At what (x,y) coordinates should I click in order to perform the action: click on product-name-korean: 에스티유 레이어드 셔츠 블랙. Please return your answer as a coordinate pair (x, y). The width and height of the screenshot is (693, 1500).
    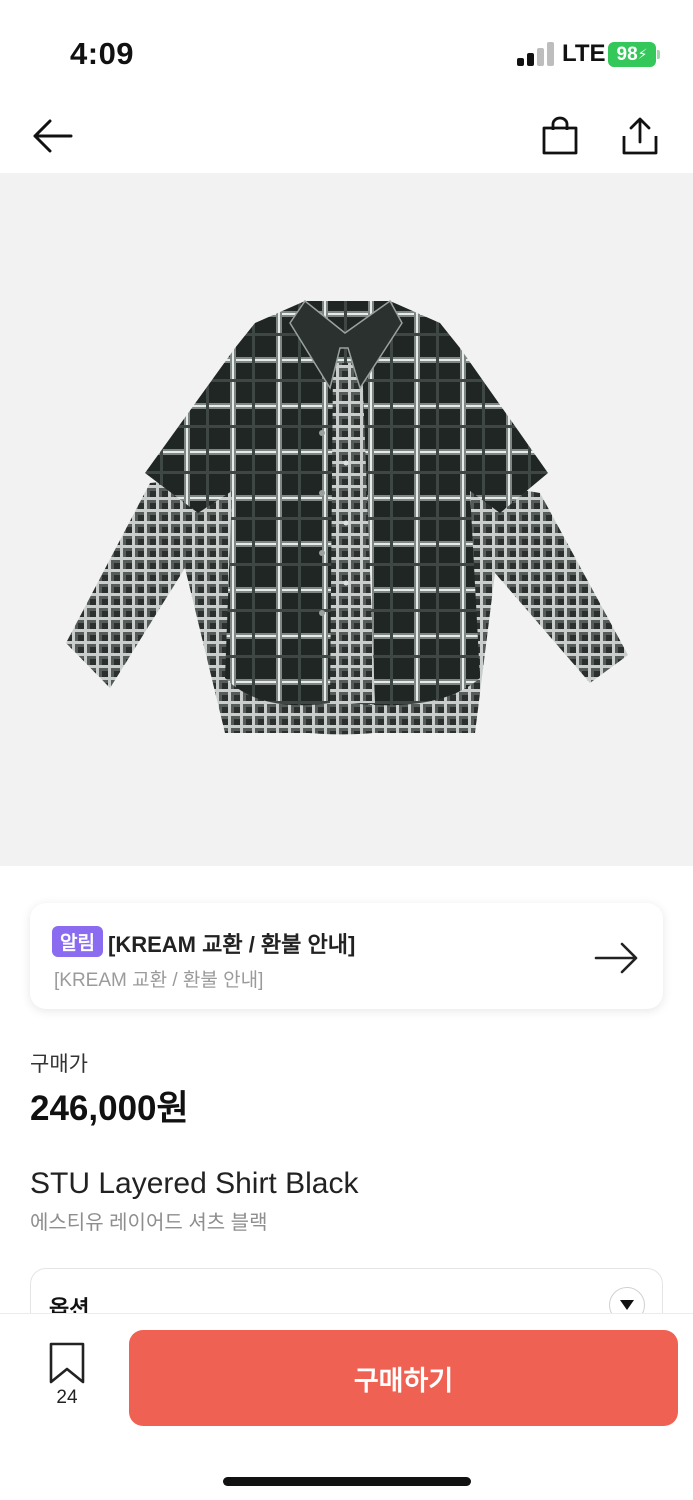
    Looking at the image, I should click on (149, 1223).